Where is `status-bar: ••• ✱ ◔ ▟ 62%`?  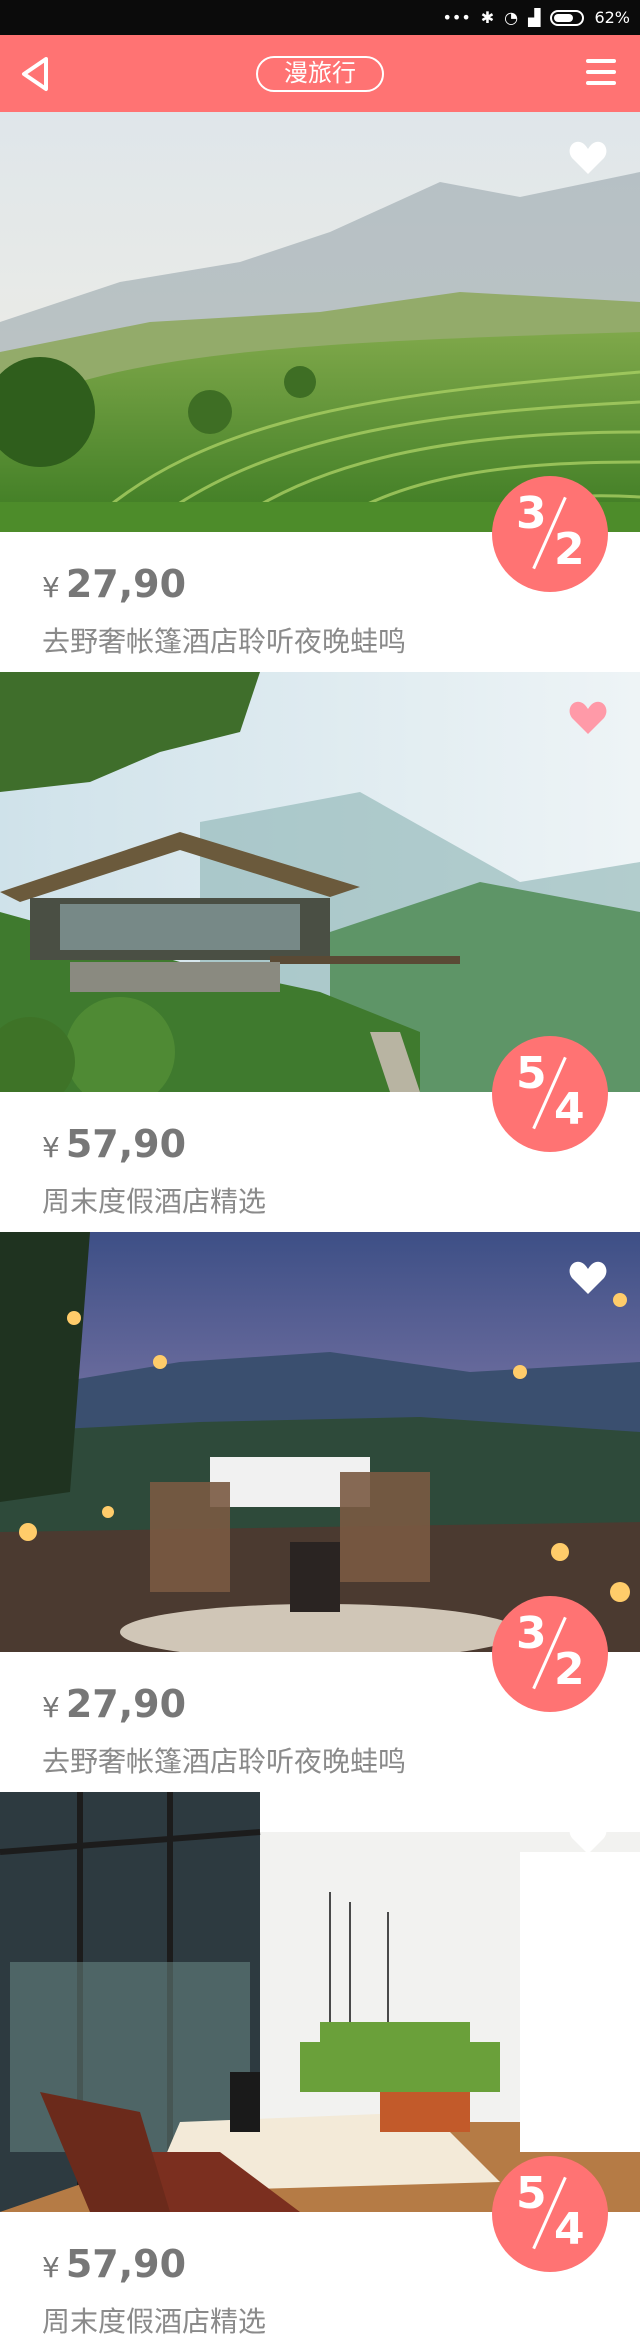
status-bar: ••• ✱ ◔ ▟ 62% is located at coordinates (320, 17).